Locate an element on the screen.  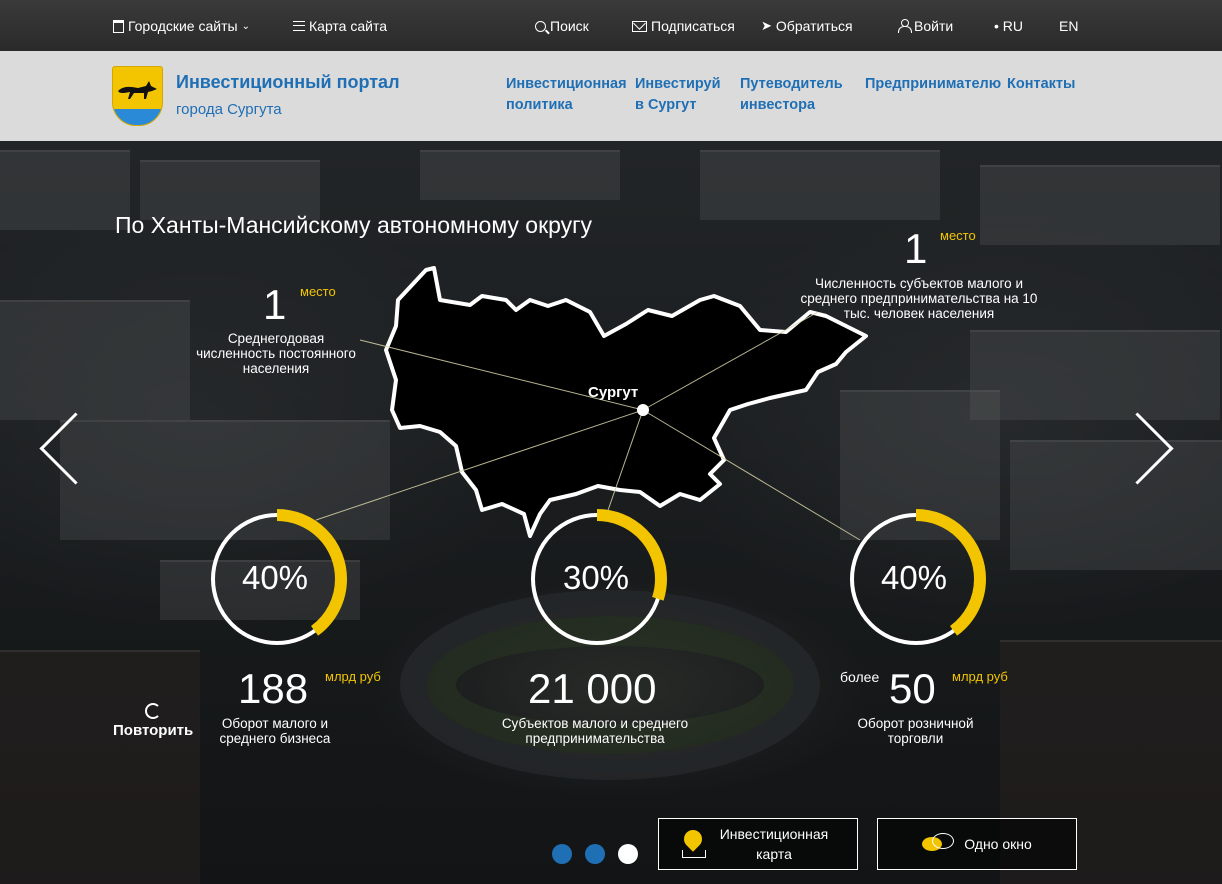
nav-invest-in-surgut: Инвестируй в Сургут is located at coordinates (684, 95).